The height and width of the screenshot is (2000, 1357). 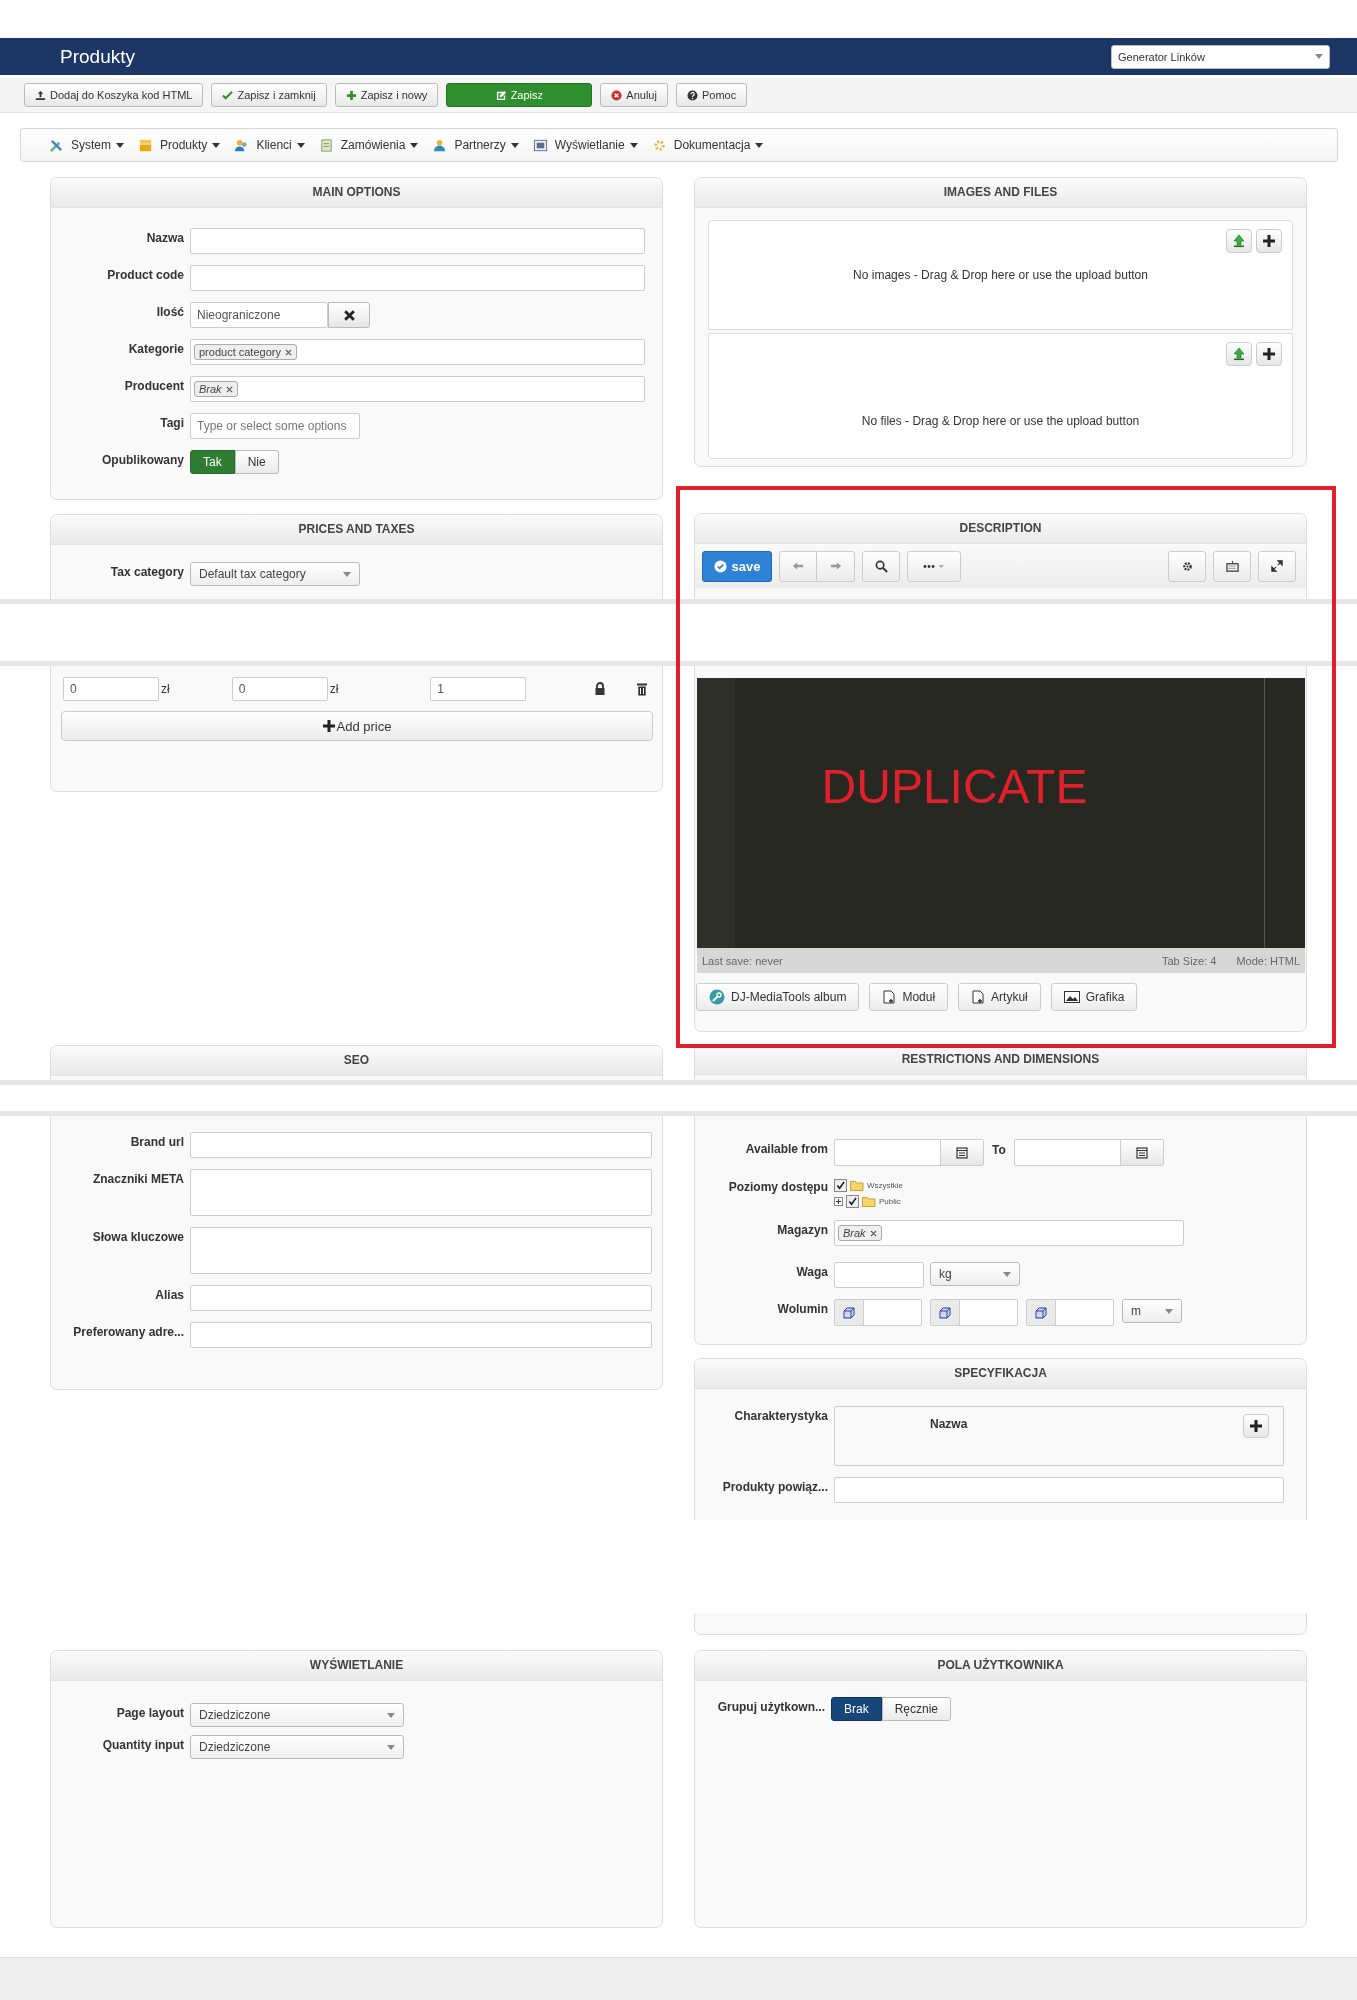 What do you see at coordinates (781, 1416) in the screenshot?
I see `field-label: Charakterystyka` at bounding box center [781, 1416].